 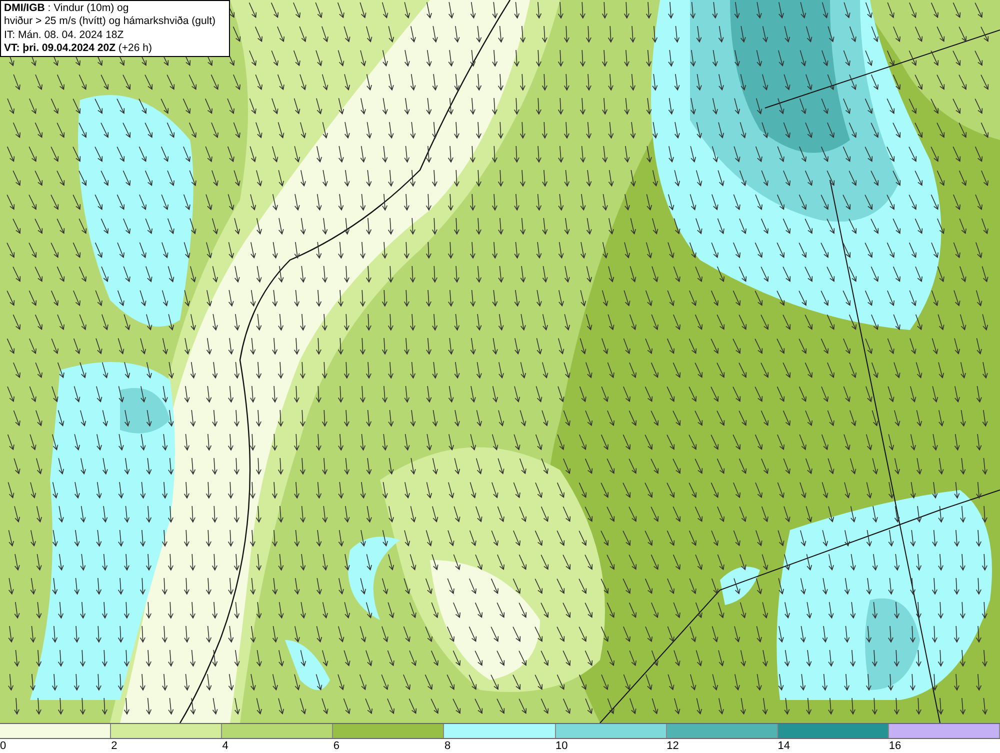 What do you see at coordinates (110, 22) in the screenshot?
I see `title-line: hviður > 25 m/s (hvítt) og hámarkshviða (gult)` at bounding box center [110, 22].